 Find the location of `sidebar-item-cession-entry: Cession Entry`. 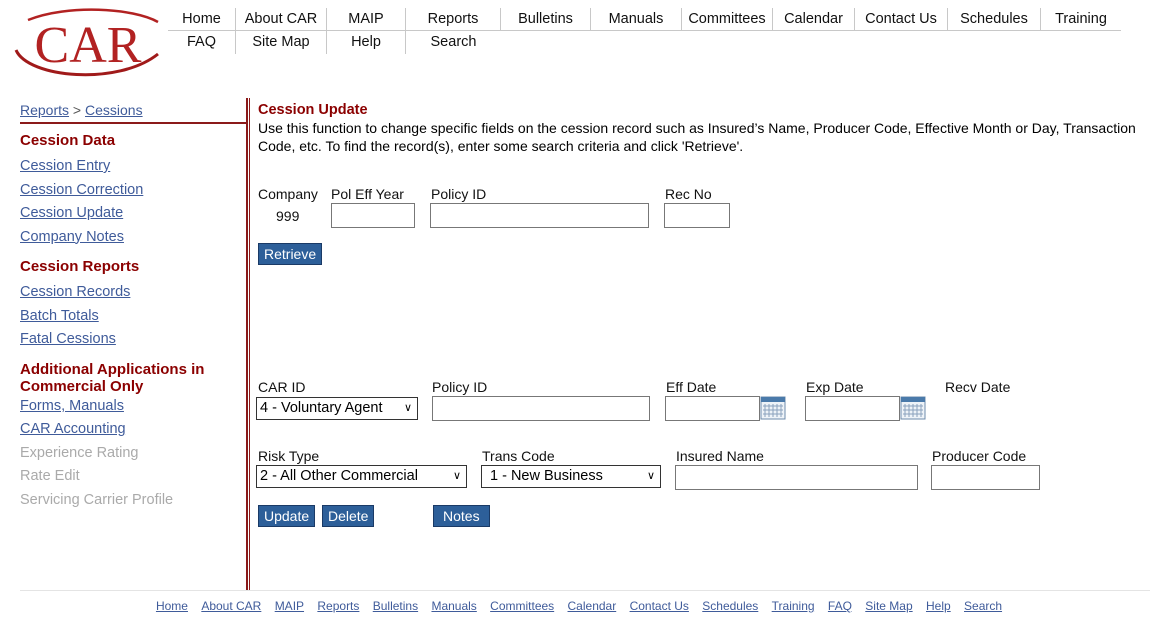

sidebar-item-cession-entry: Cession Entry is located at coordinates (132, 167).